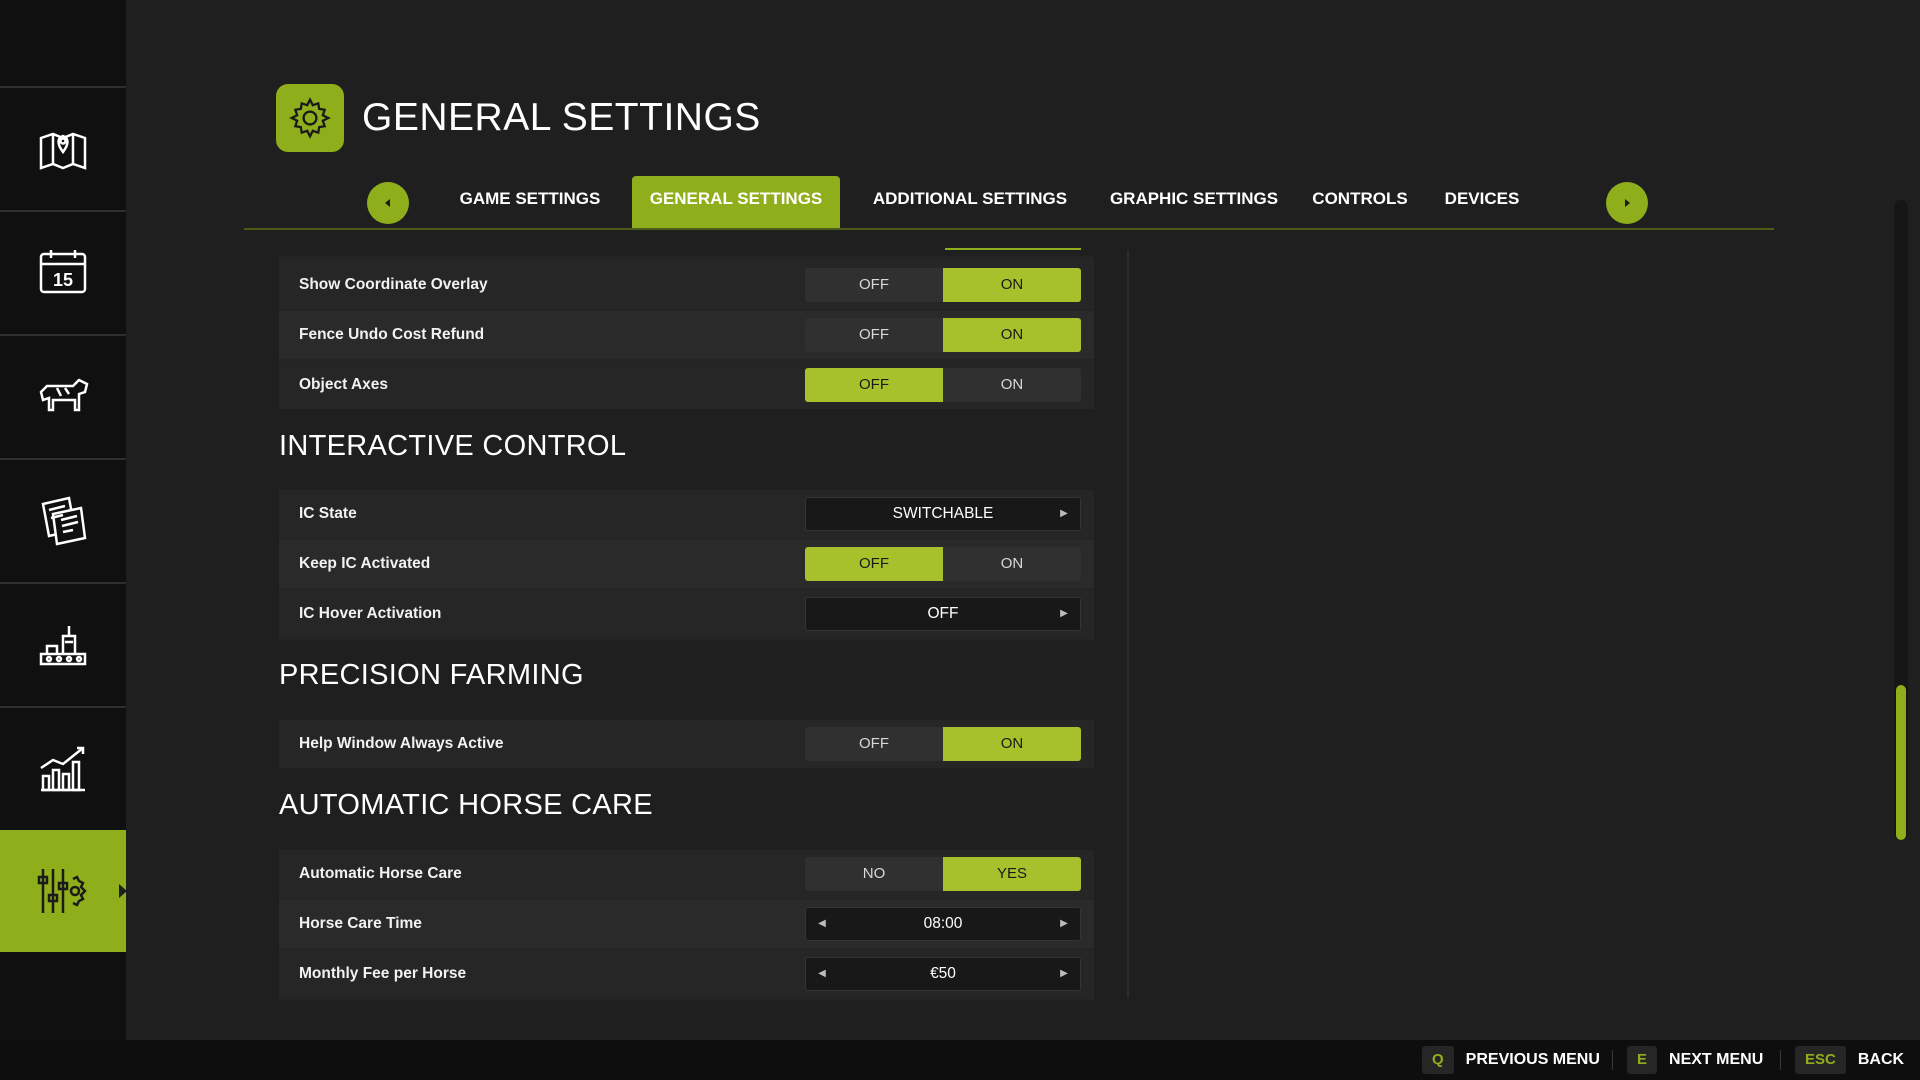  I want to click on hint-label: BACK, so click(1881, 1059).